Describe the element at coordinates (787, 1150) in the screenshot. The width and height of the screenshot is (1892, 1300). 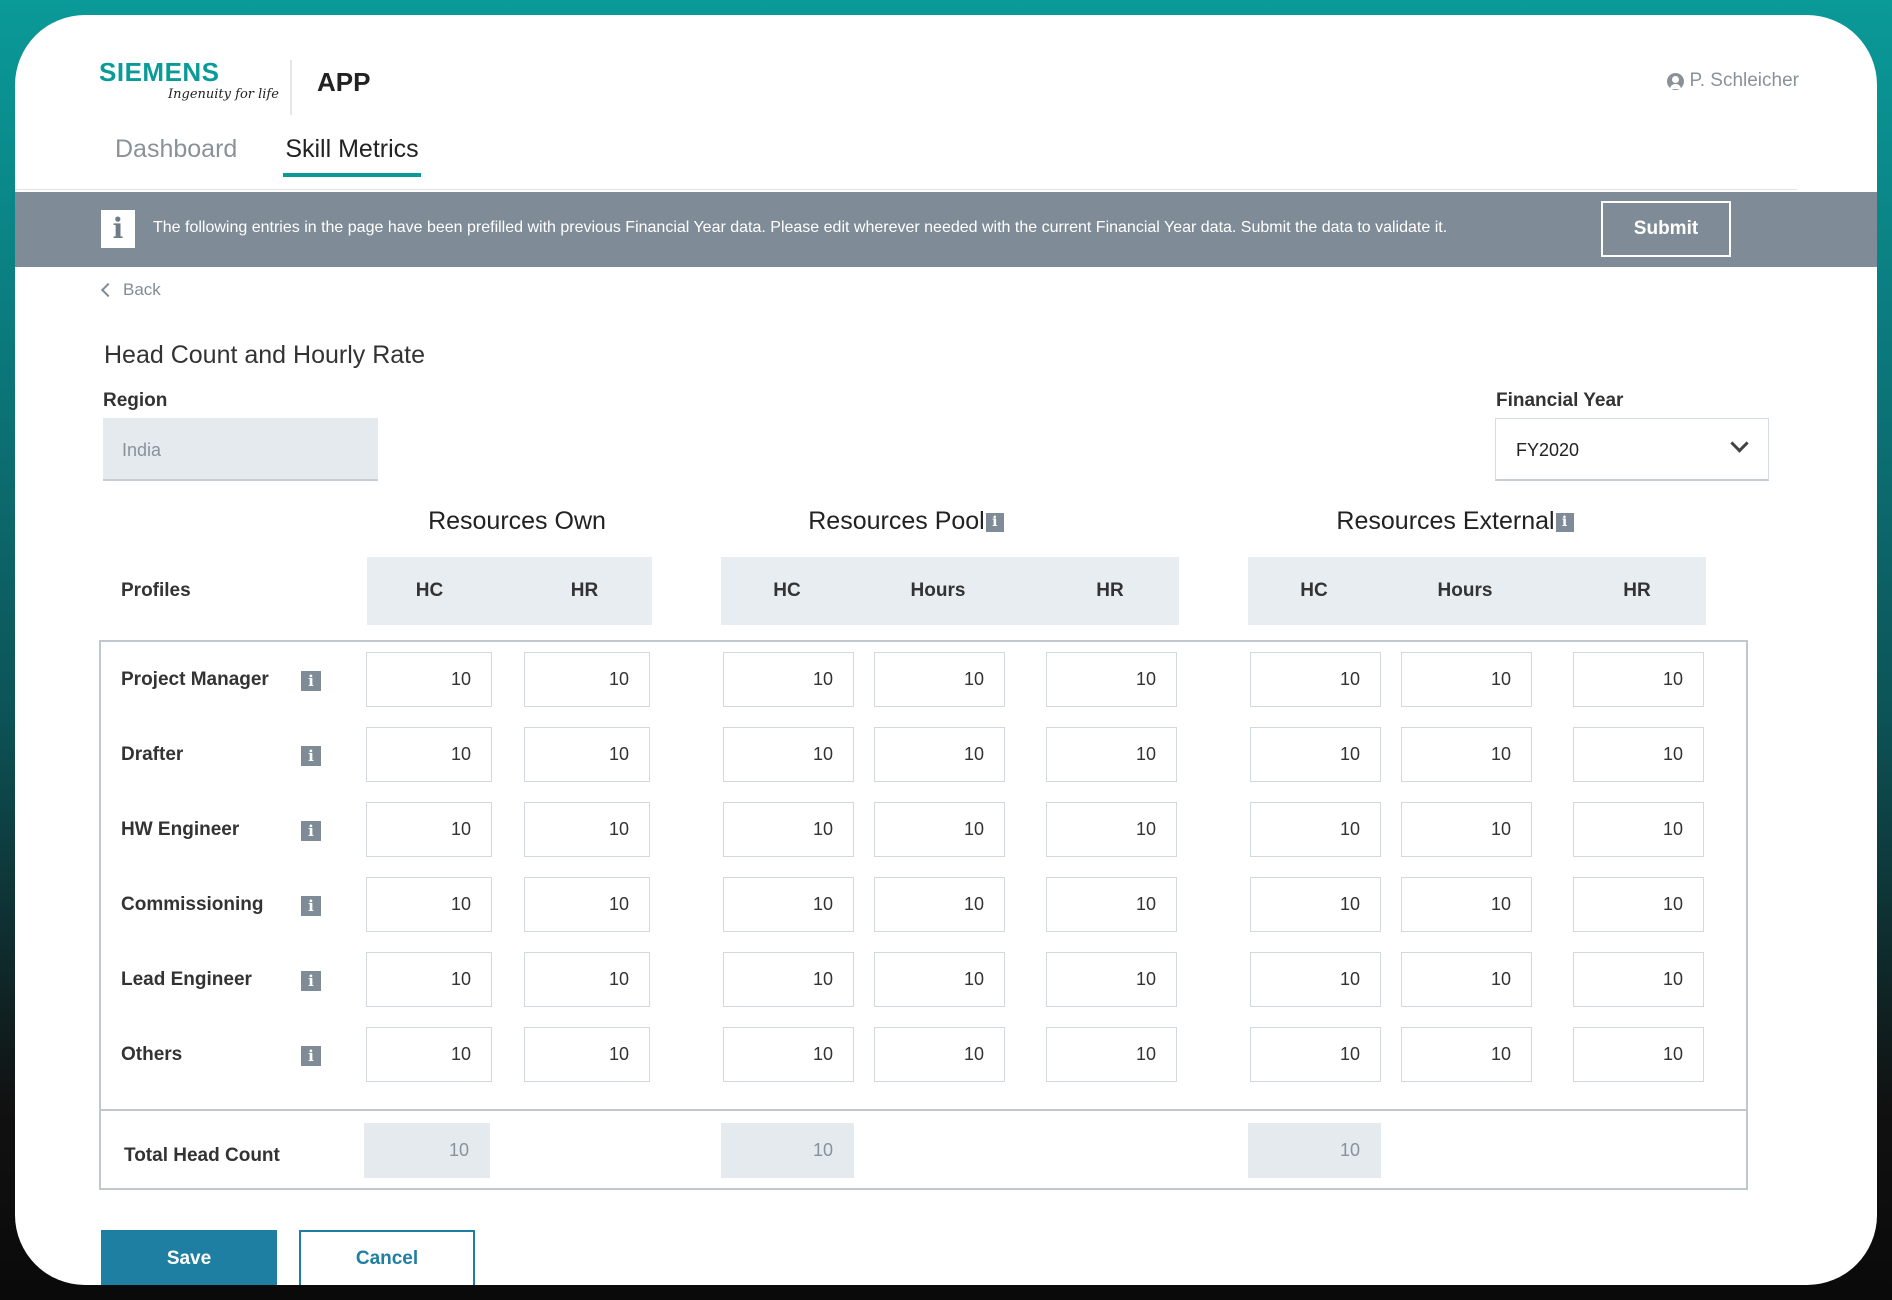
I see `total-hc-pool` at that location.